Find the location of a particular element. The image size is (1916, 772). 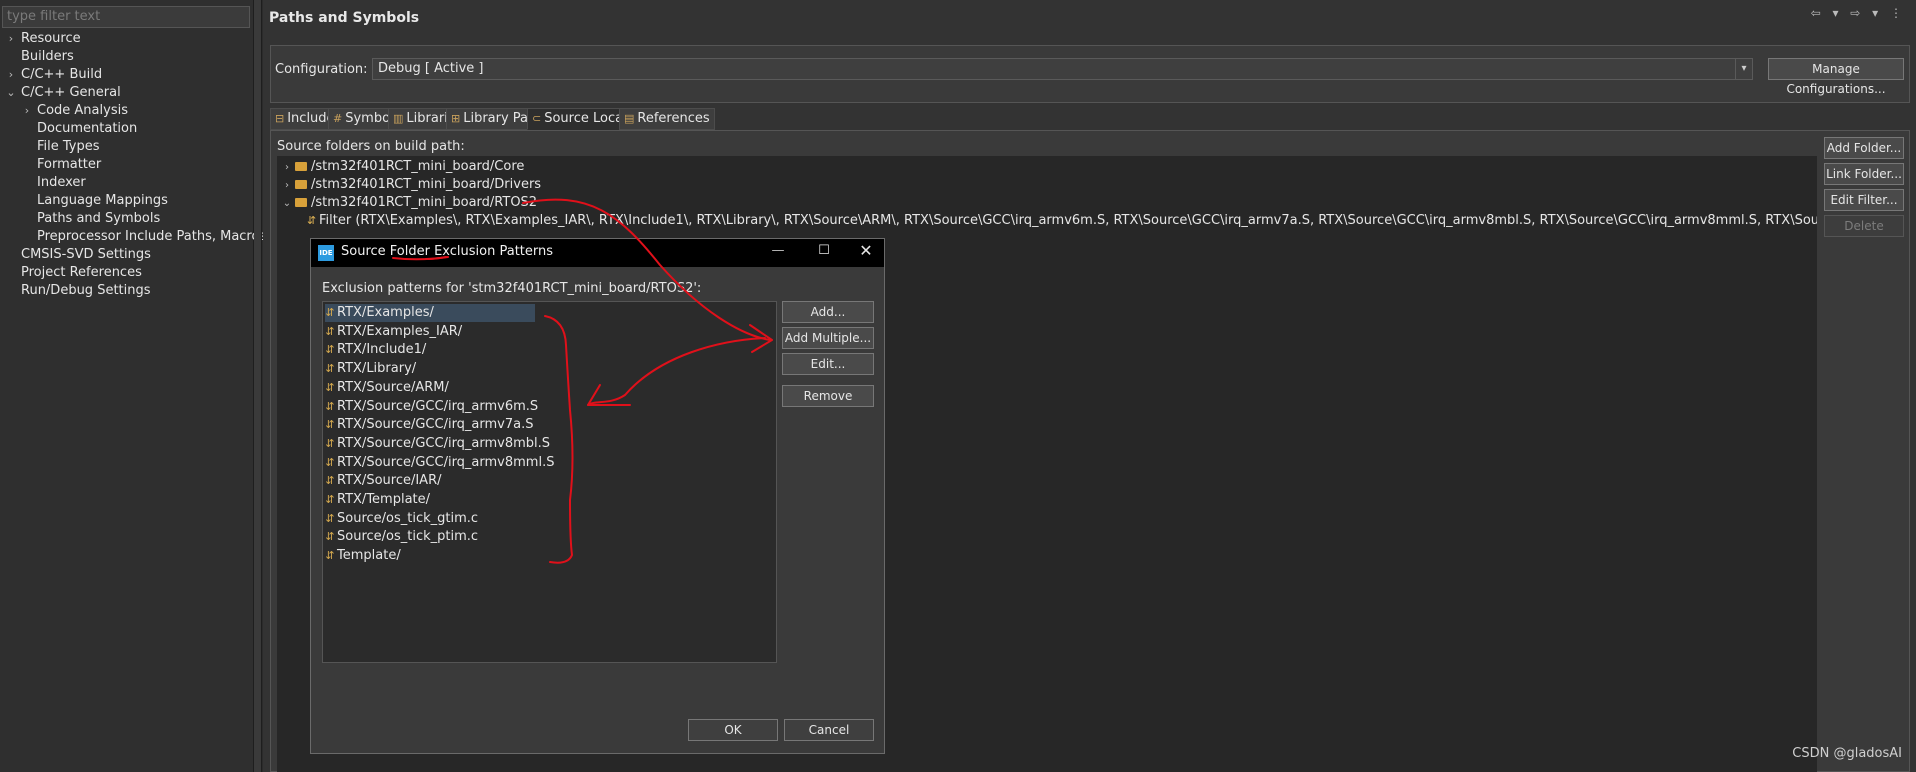

pattern-list-item: ⇵ RTX/Source/IAR/ is located at coordinates (385, 481).